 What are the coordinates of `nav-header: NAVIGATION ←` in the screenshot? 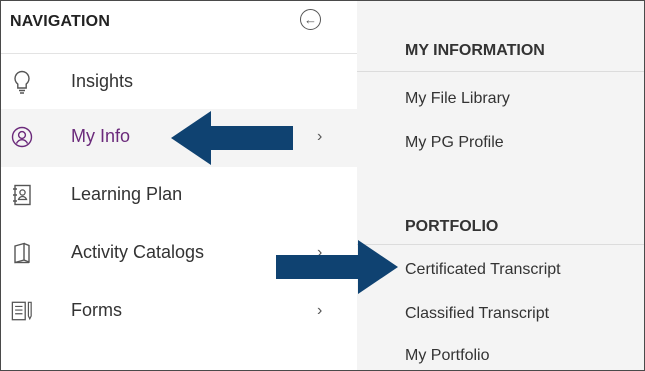 It's located at (179, 27).